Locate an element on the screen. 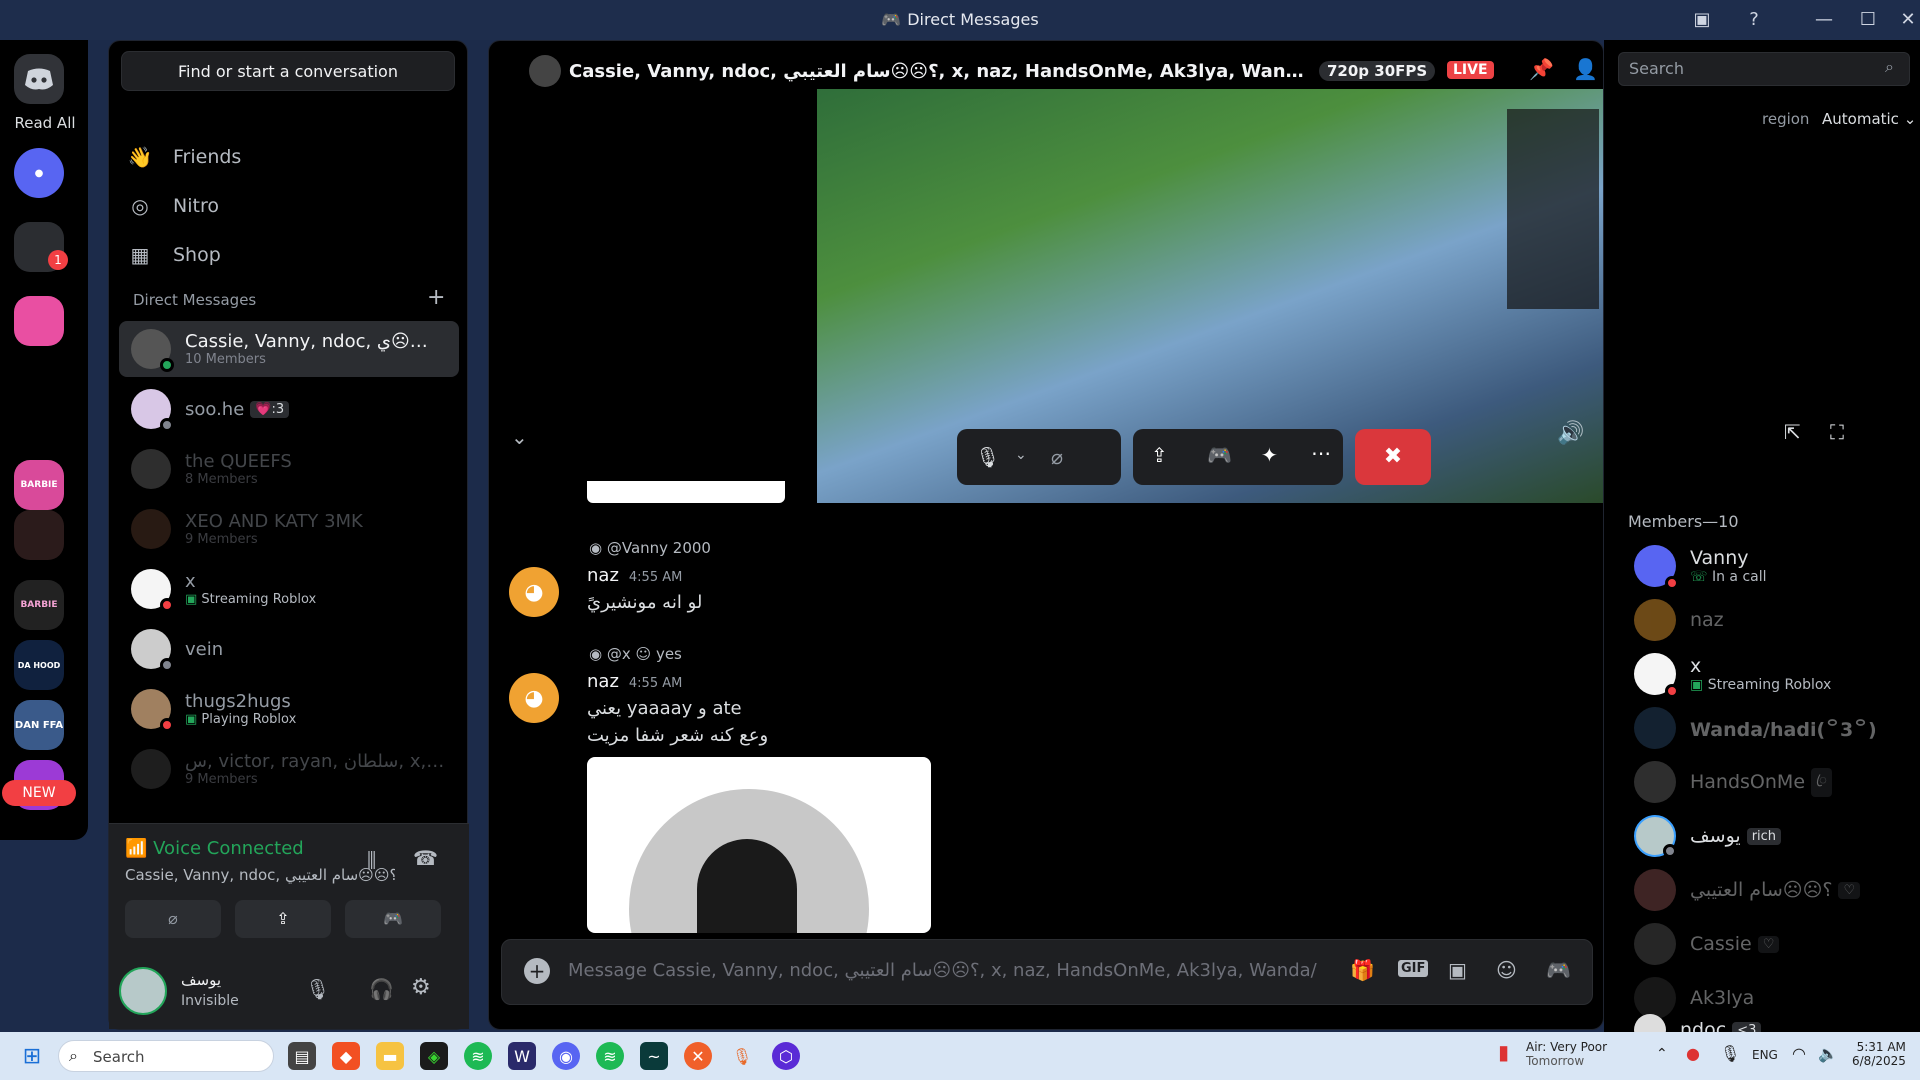 The width and height of the screenshot is (1920, 1080). dm-item: soo.he 💗:3 is located at coordinates (289, 409).